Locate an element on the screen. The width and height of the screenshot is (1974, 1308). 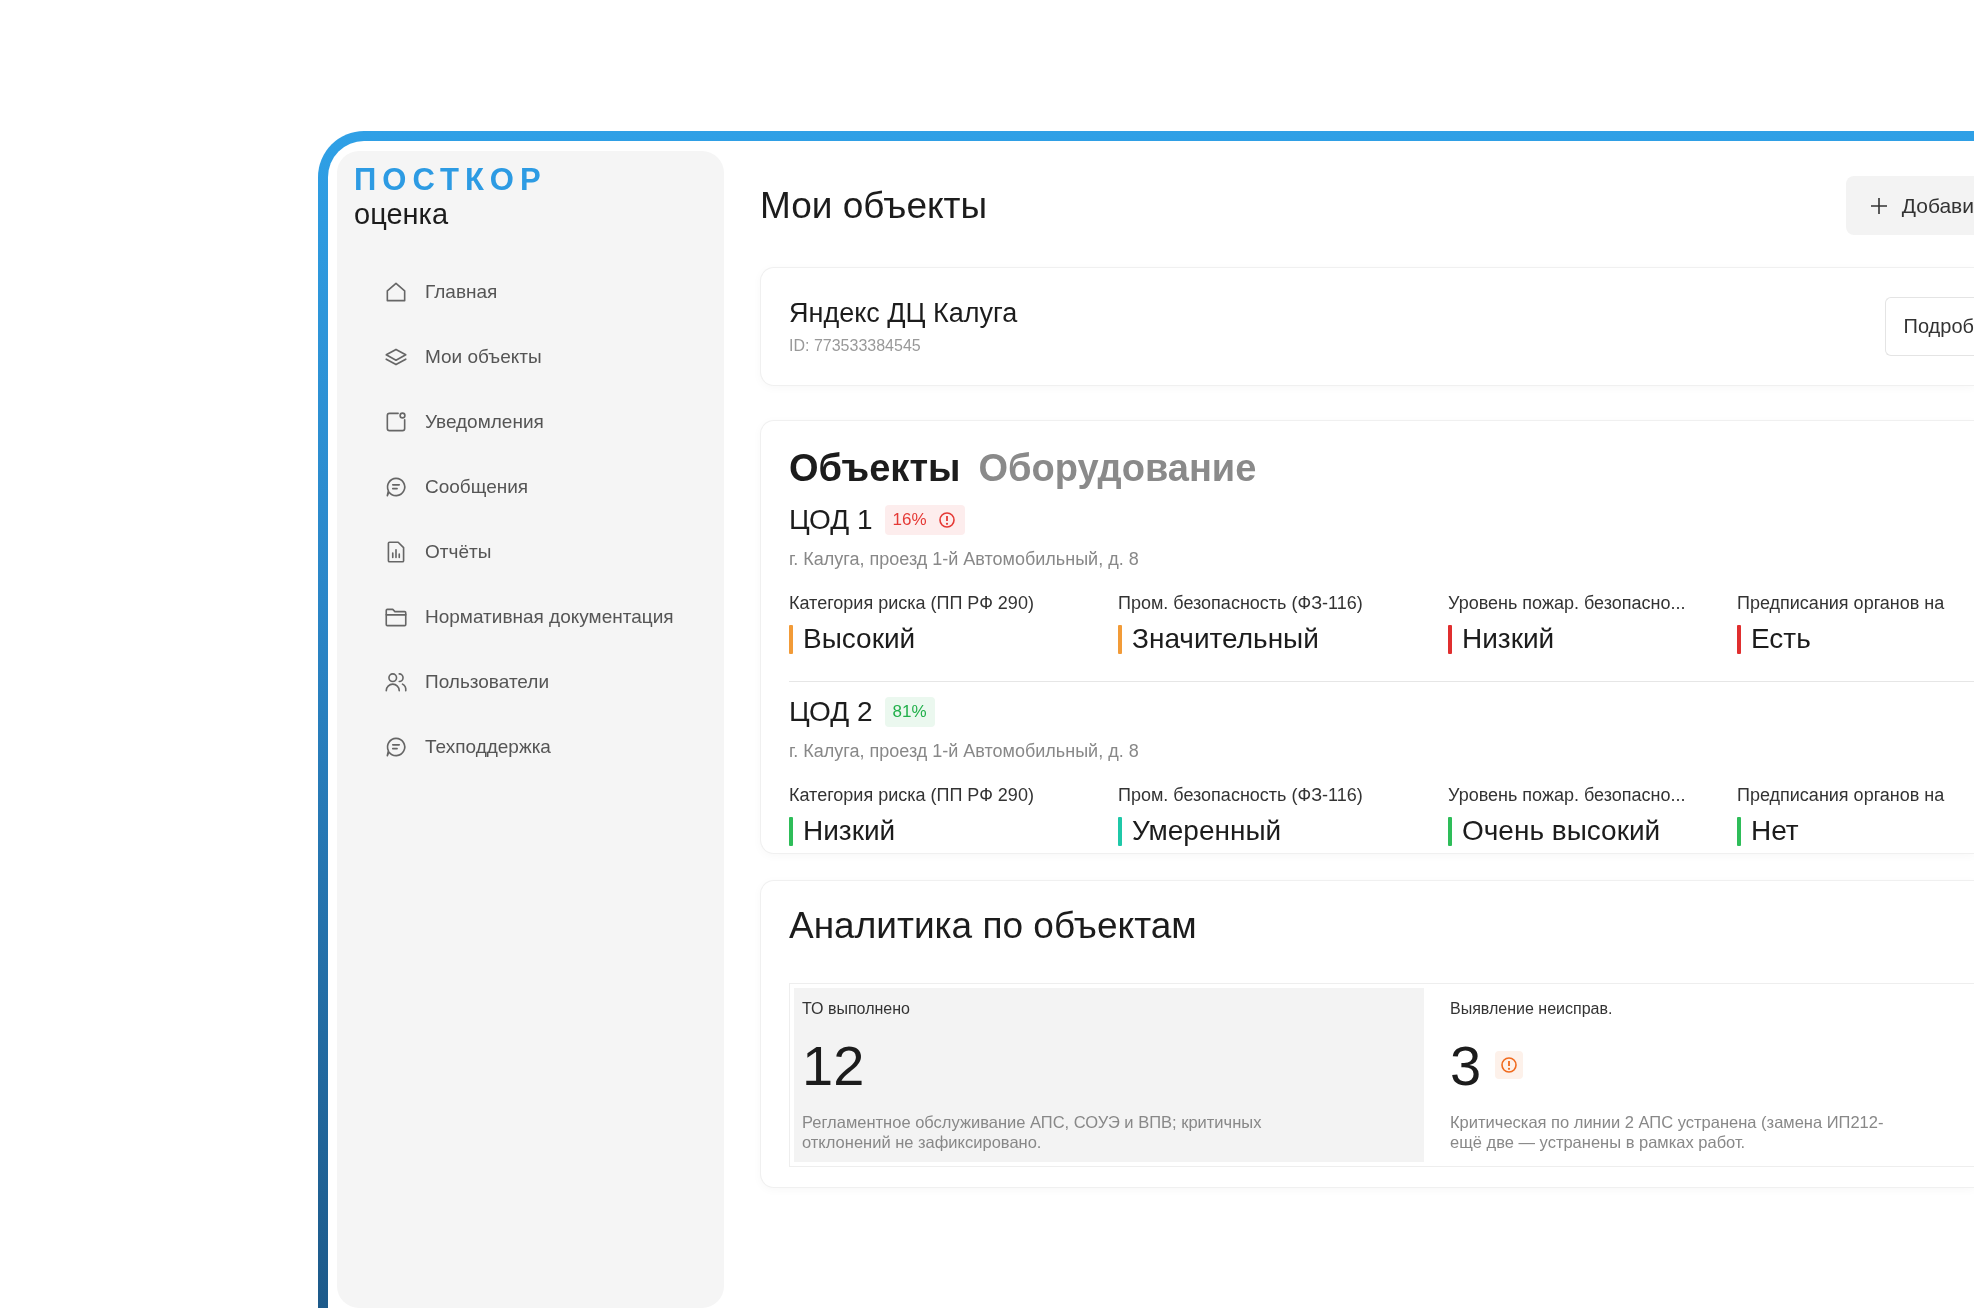
section-title: Аналитика по объектам is located at coordinates (993, 926).